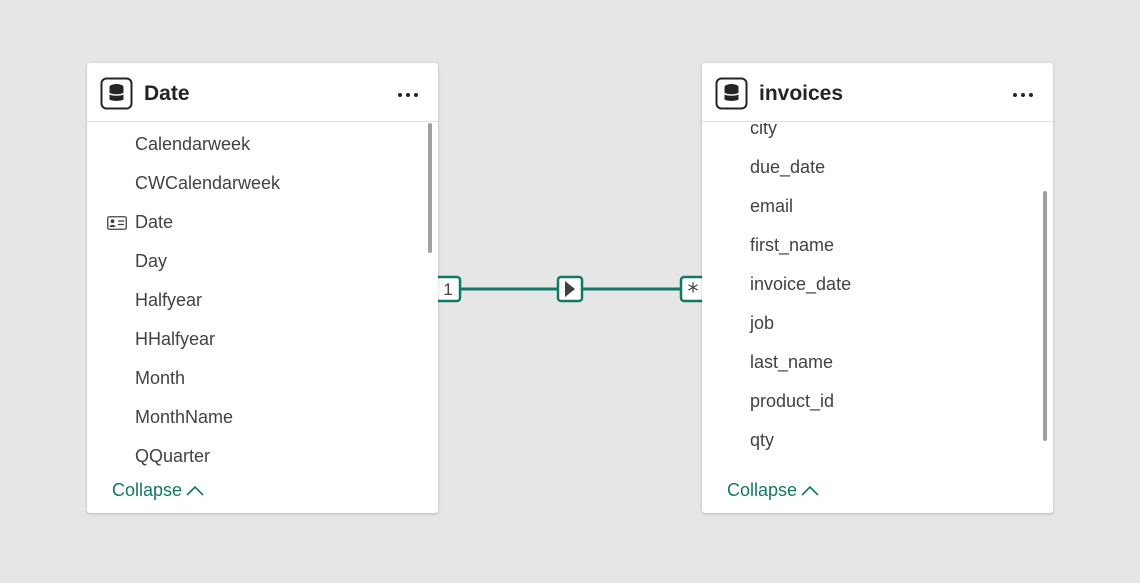 The image size is (1140, 583). Describe the element at coordinates (763, 132) in the screenshot. I see `field-item: city` at that location.